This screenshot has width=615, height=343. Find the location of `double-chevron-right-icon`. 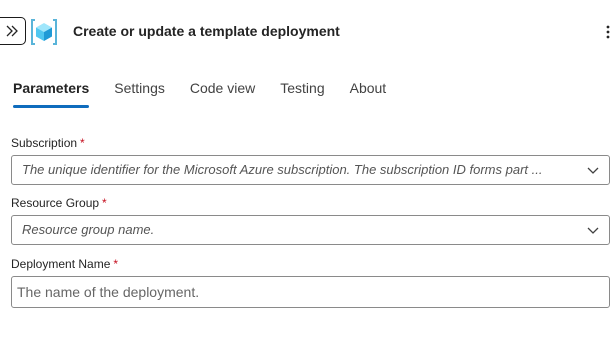

double-chevron-right-icon is located at coordinates (12, 31).